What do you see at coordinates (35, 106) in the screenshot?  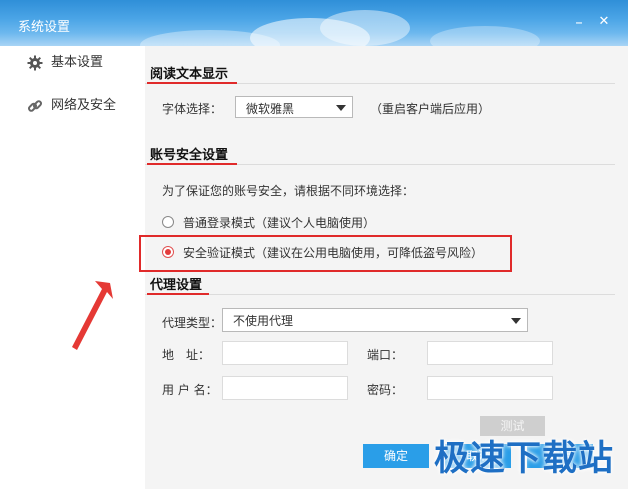 I see `link-icon` at bounding box center [35, 106].